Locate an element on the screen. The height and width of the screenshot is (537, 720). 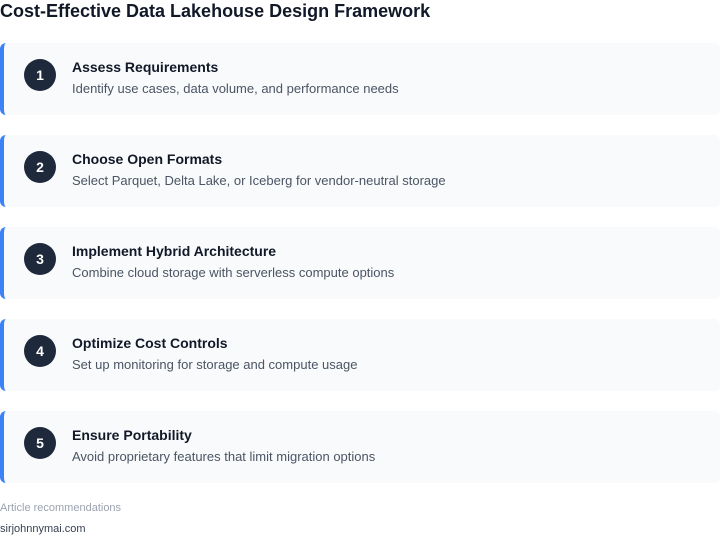
step-number-badge: 1 is located at coordinates (40, 75).